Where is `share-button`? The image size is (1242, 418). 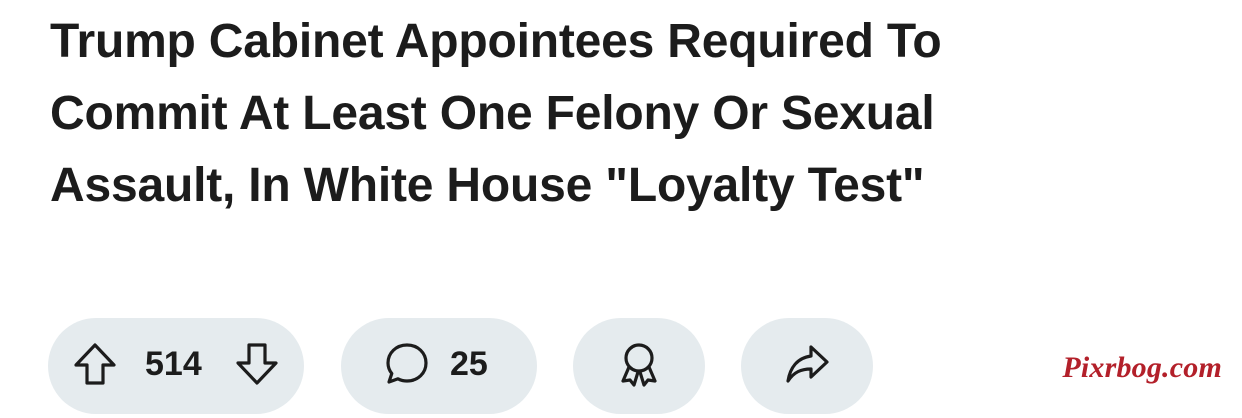 share-button is located at coordinates (807, 366).